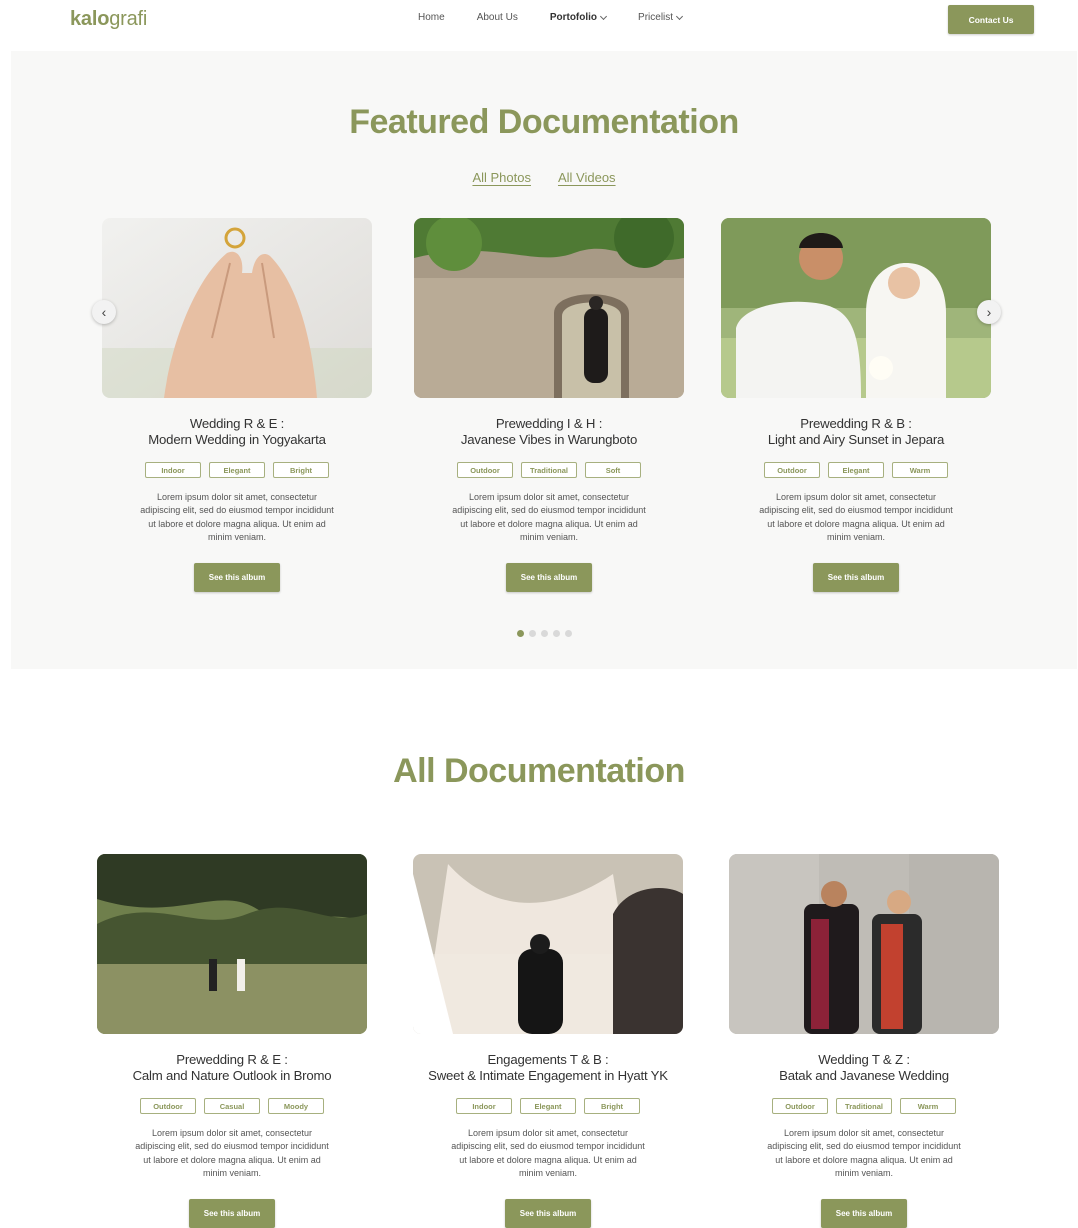 This screenshot has width=1078, height=1228. What do you see at coordinates (864, 1075) in the screenshot?
I see `album-title-line2: Batak and Javanese Wedding` at bounding box center [864, 1075].